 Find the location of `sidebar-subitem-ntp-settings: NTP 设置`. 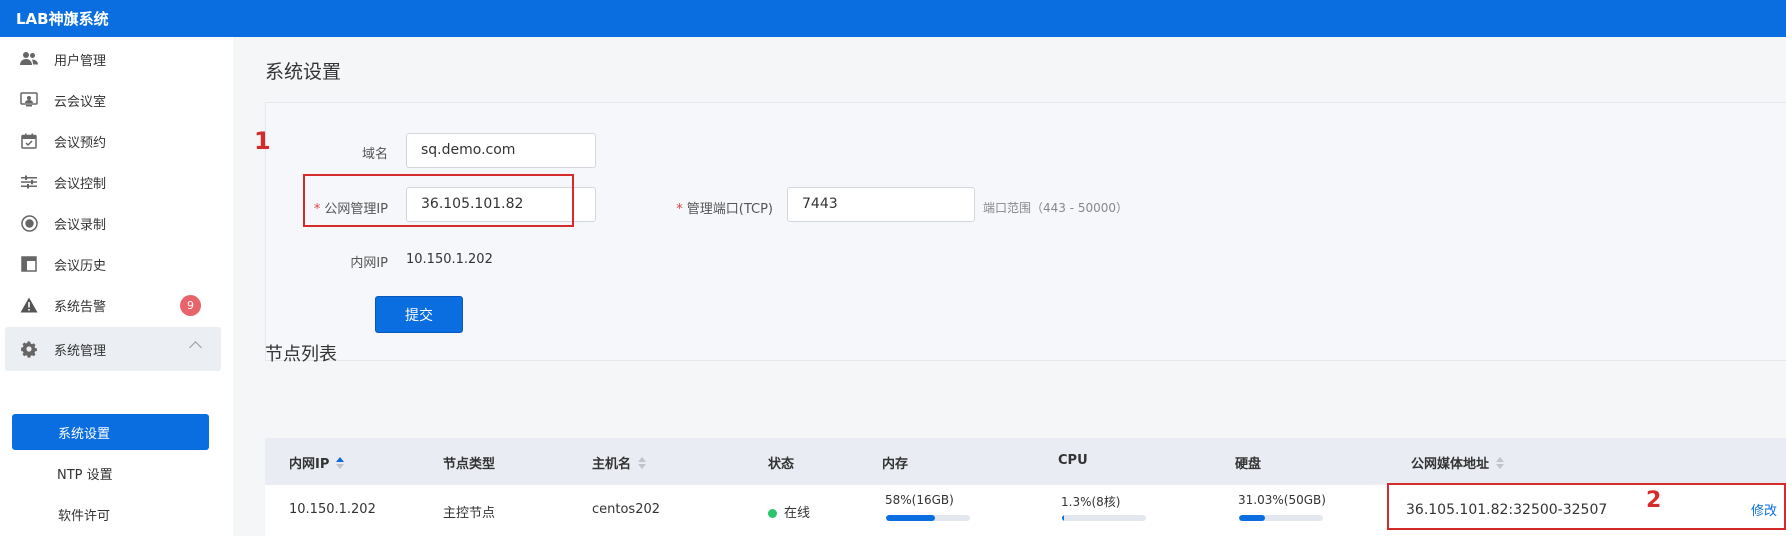

sidebar-subitem-ntp-settings: NTP 设置 is located at coordinates (110, 473).